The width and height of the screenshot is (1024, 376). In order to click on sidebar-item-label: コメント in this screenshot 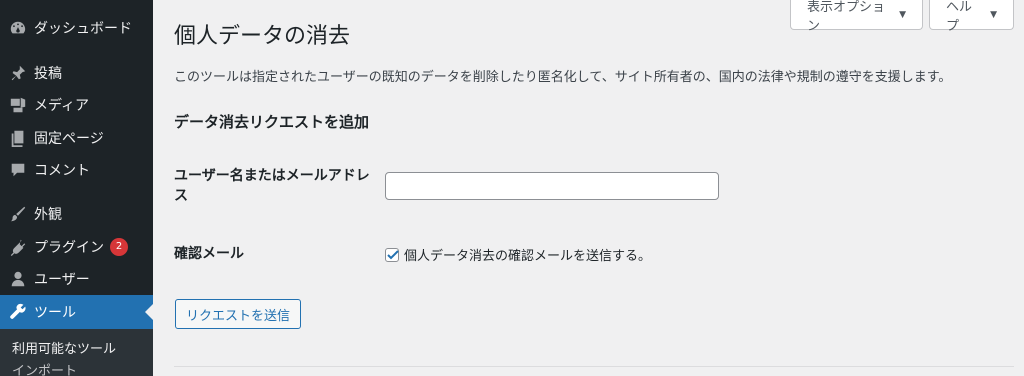, I will do `click(62, 171)`.